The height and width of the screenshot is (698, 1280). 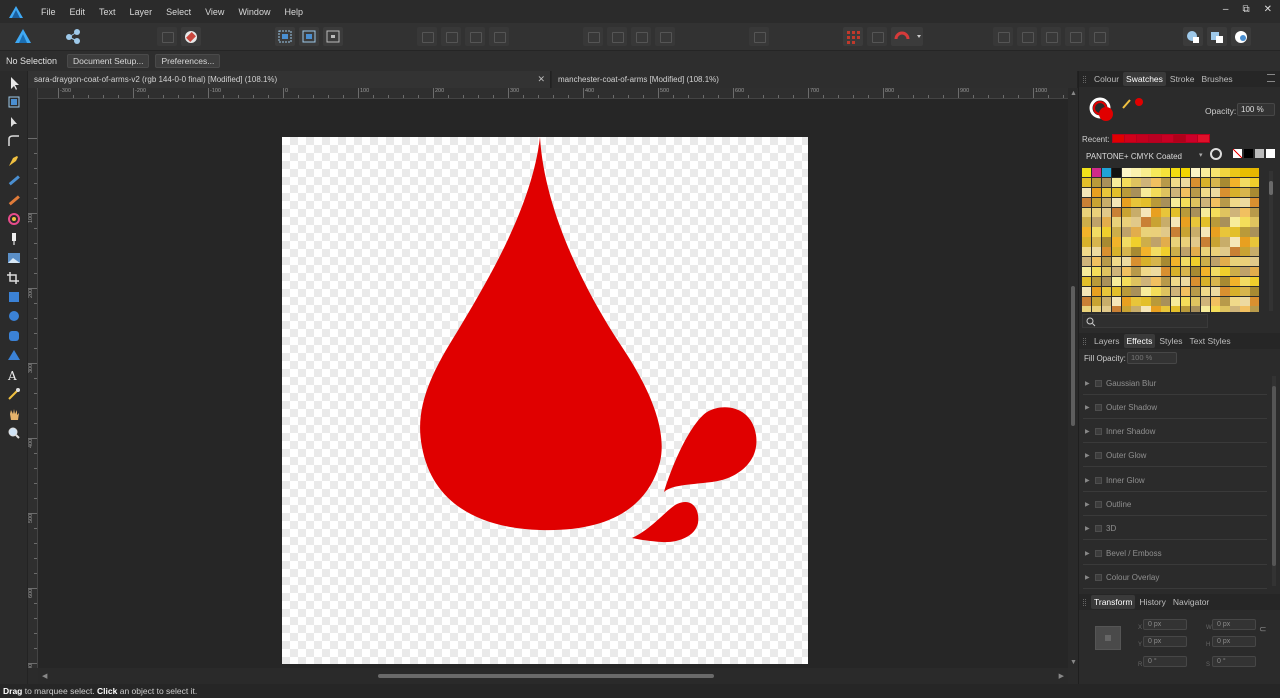 I want to click on restore-icon: ⧉, so click(x=1245, y=9).